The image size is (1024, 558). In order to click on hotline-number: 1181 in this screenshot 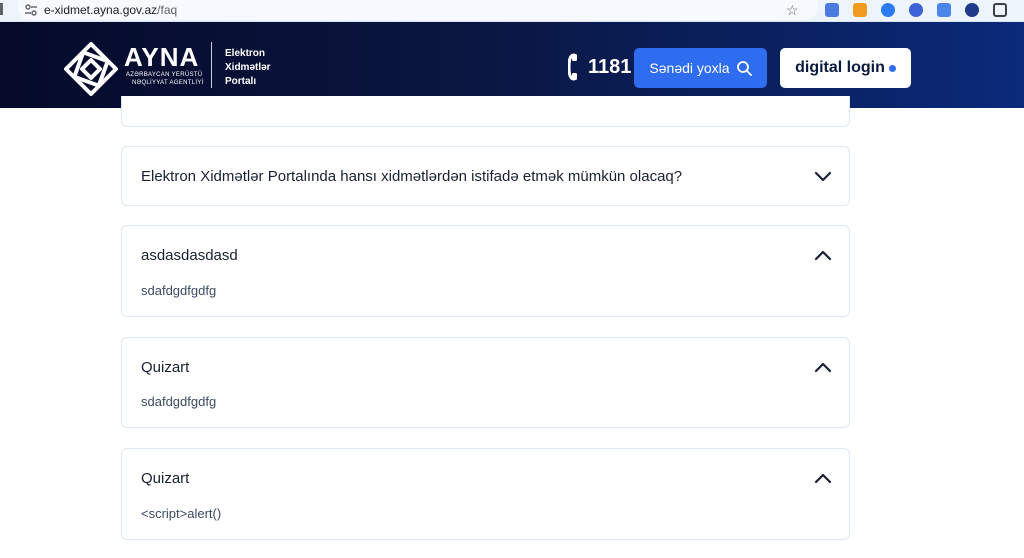, I will do `click(609, 67)`.